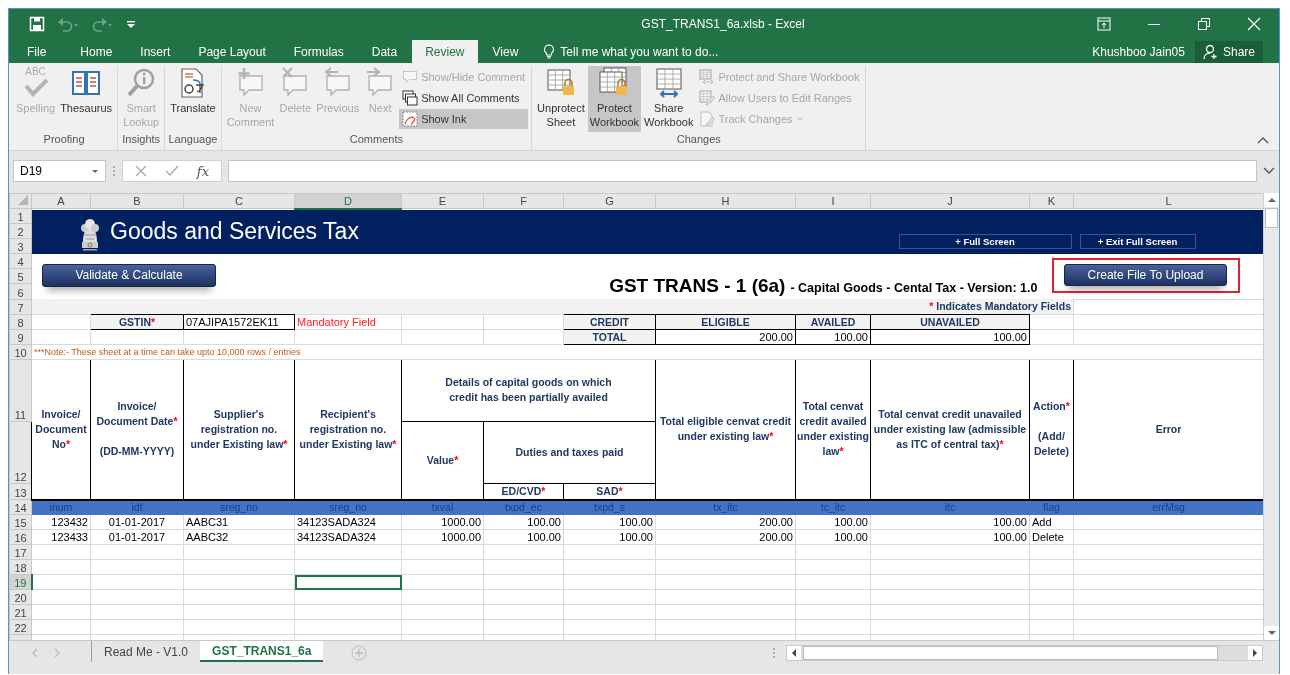  What do you see at coordinates (725, 336) in the screenshot?
I see `table-cell: 200.00` at bounding box center [725, 336].